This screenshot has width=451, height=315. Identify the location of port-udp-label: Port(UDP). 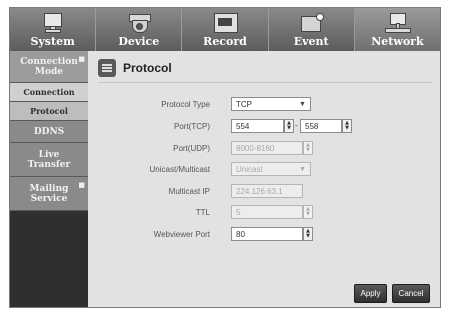
(191, 148).